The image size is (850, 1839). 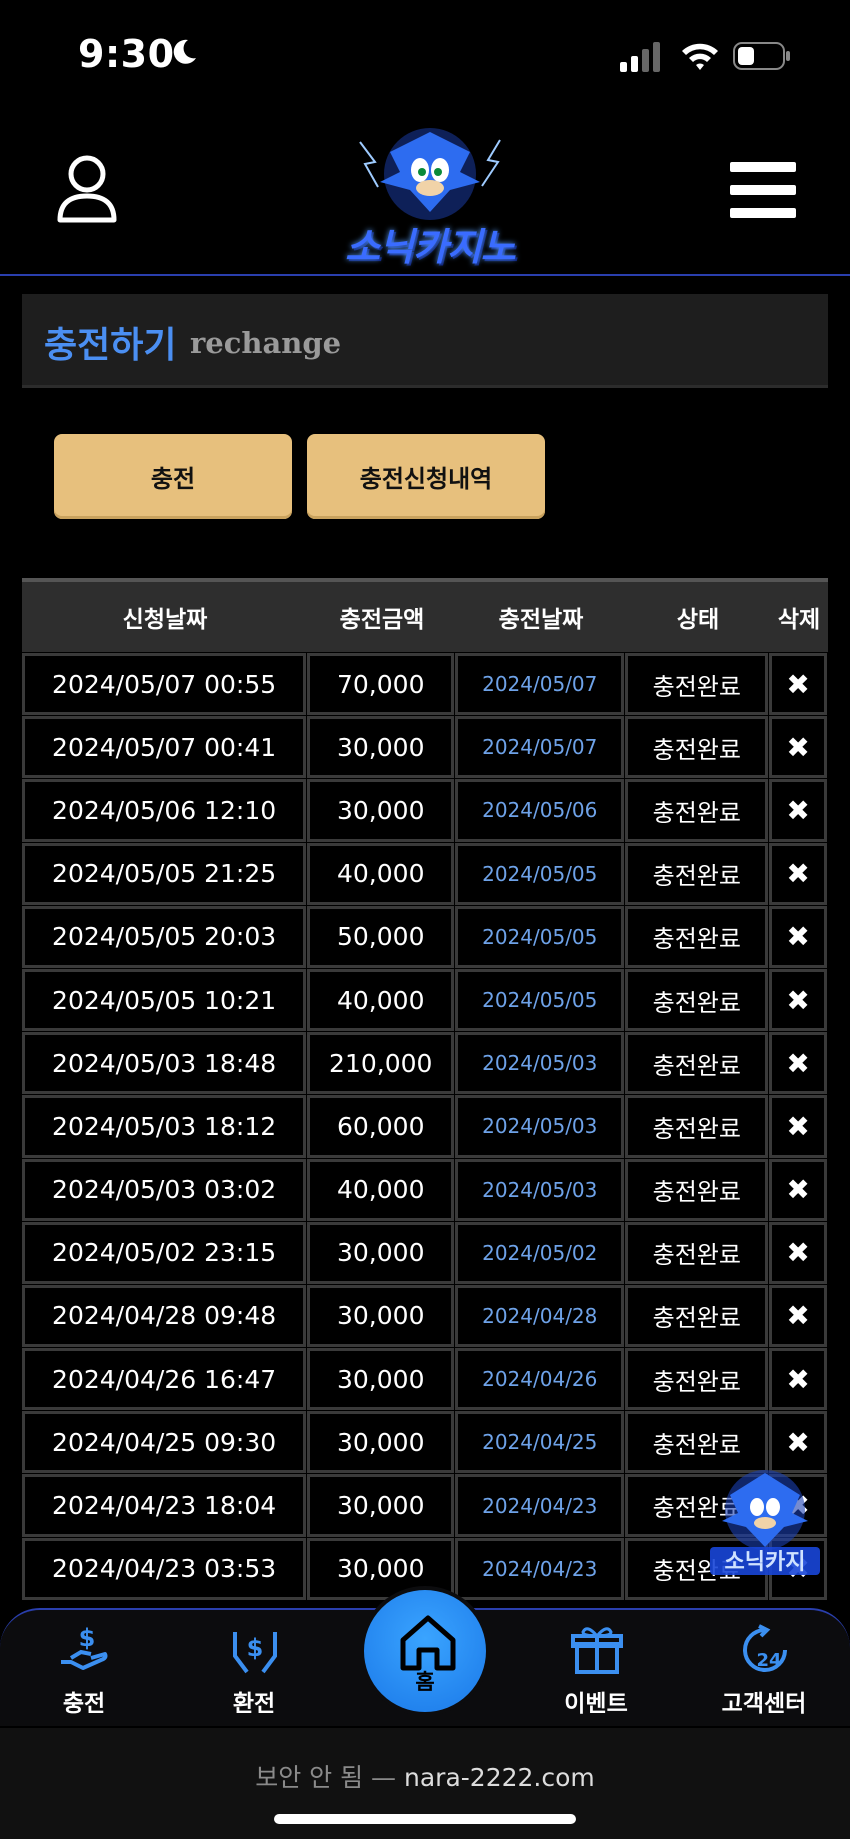 I want to click on table-row: 2024/05/05 21:25 40,000 2024/05/05 충전완료 ✖, so click(x=425, y=873).